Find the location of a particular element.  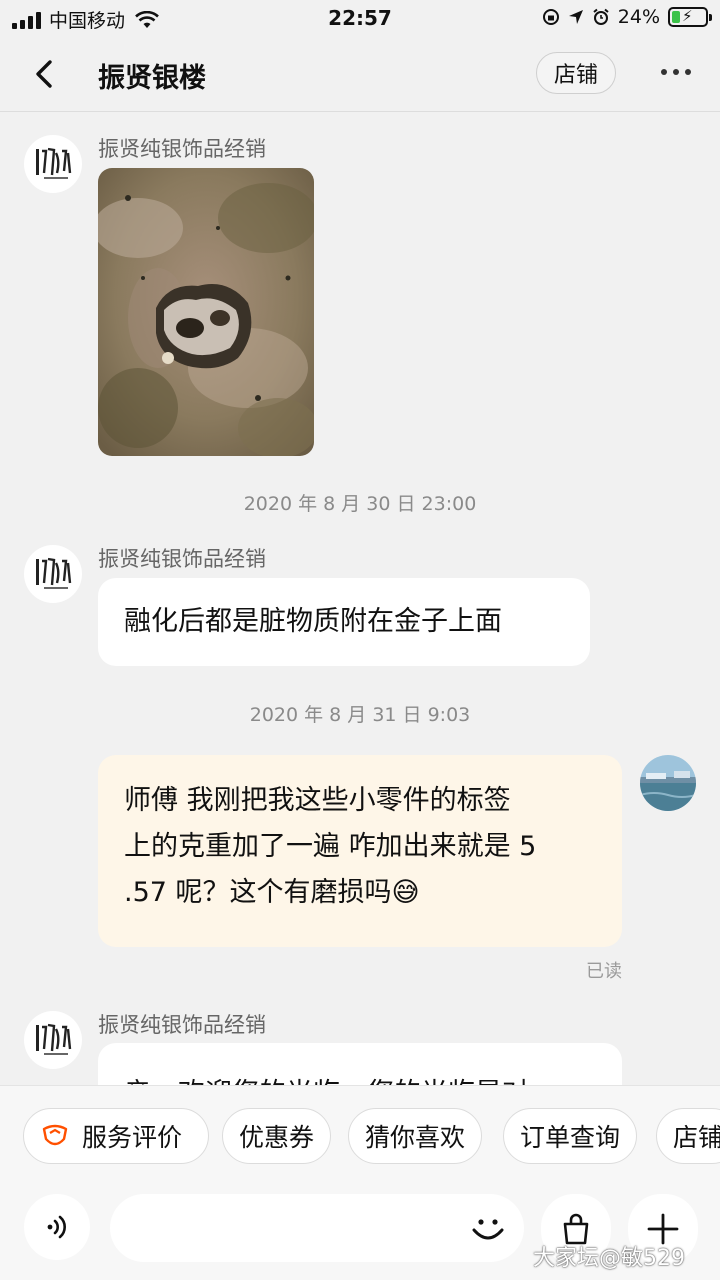

timestamp: 2020 年 8 月 30 日 23:00 is located at coordinates (360, 504).